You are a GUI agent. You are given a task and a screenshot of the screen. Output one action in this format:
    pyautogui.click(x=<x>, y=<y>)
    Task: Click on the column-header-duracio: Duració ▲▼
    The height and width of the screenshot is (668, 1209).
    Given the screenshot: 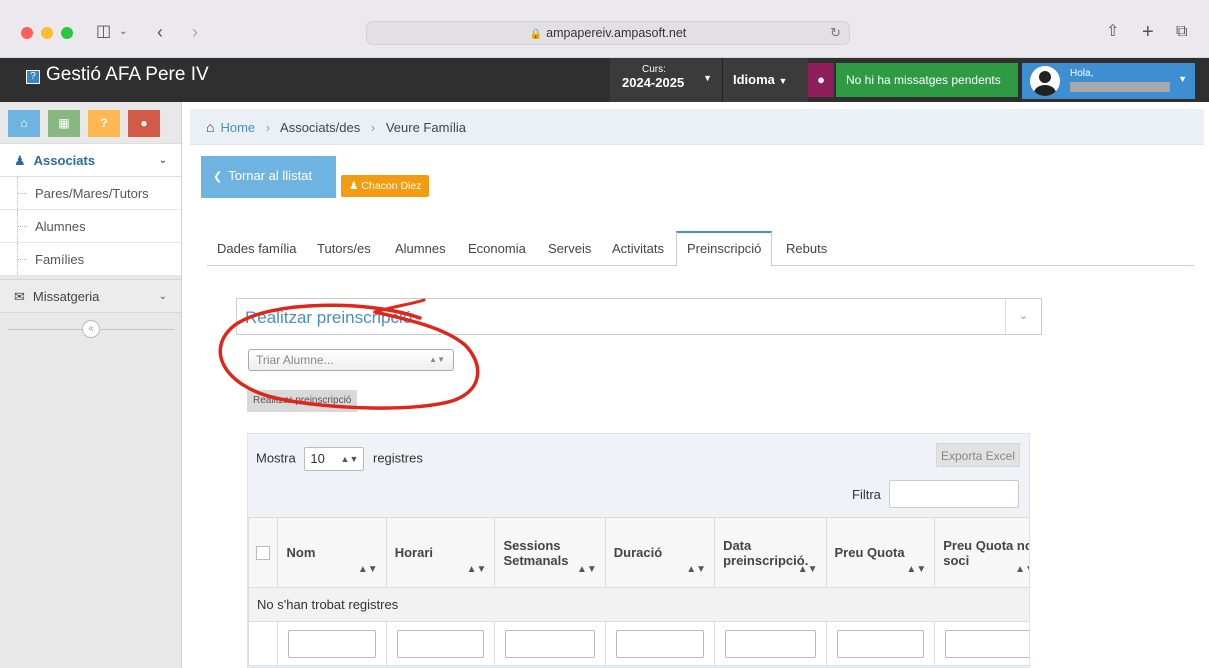 What is the action you would take?
    pyautogui.click(x=660, y=552)
    